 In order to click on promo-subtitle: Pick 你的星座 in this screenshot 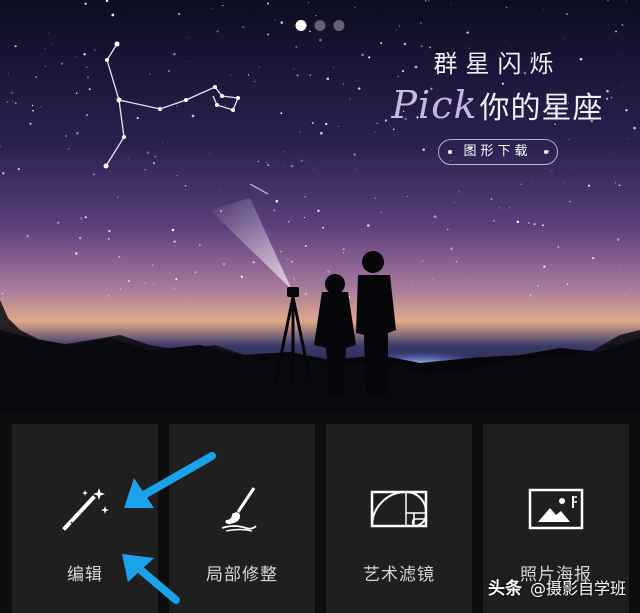, I will do `click(497, 105)`.